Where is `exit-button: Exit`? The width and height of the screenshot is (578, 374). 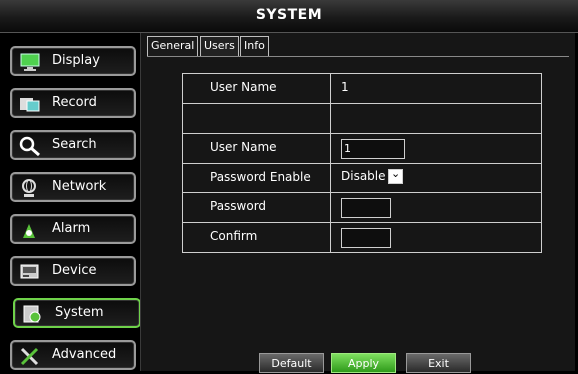 exit-button: Exit is located at coordinates (438, 363).